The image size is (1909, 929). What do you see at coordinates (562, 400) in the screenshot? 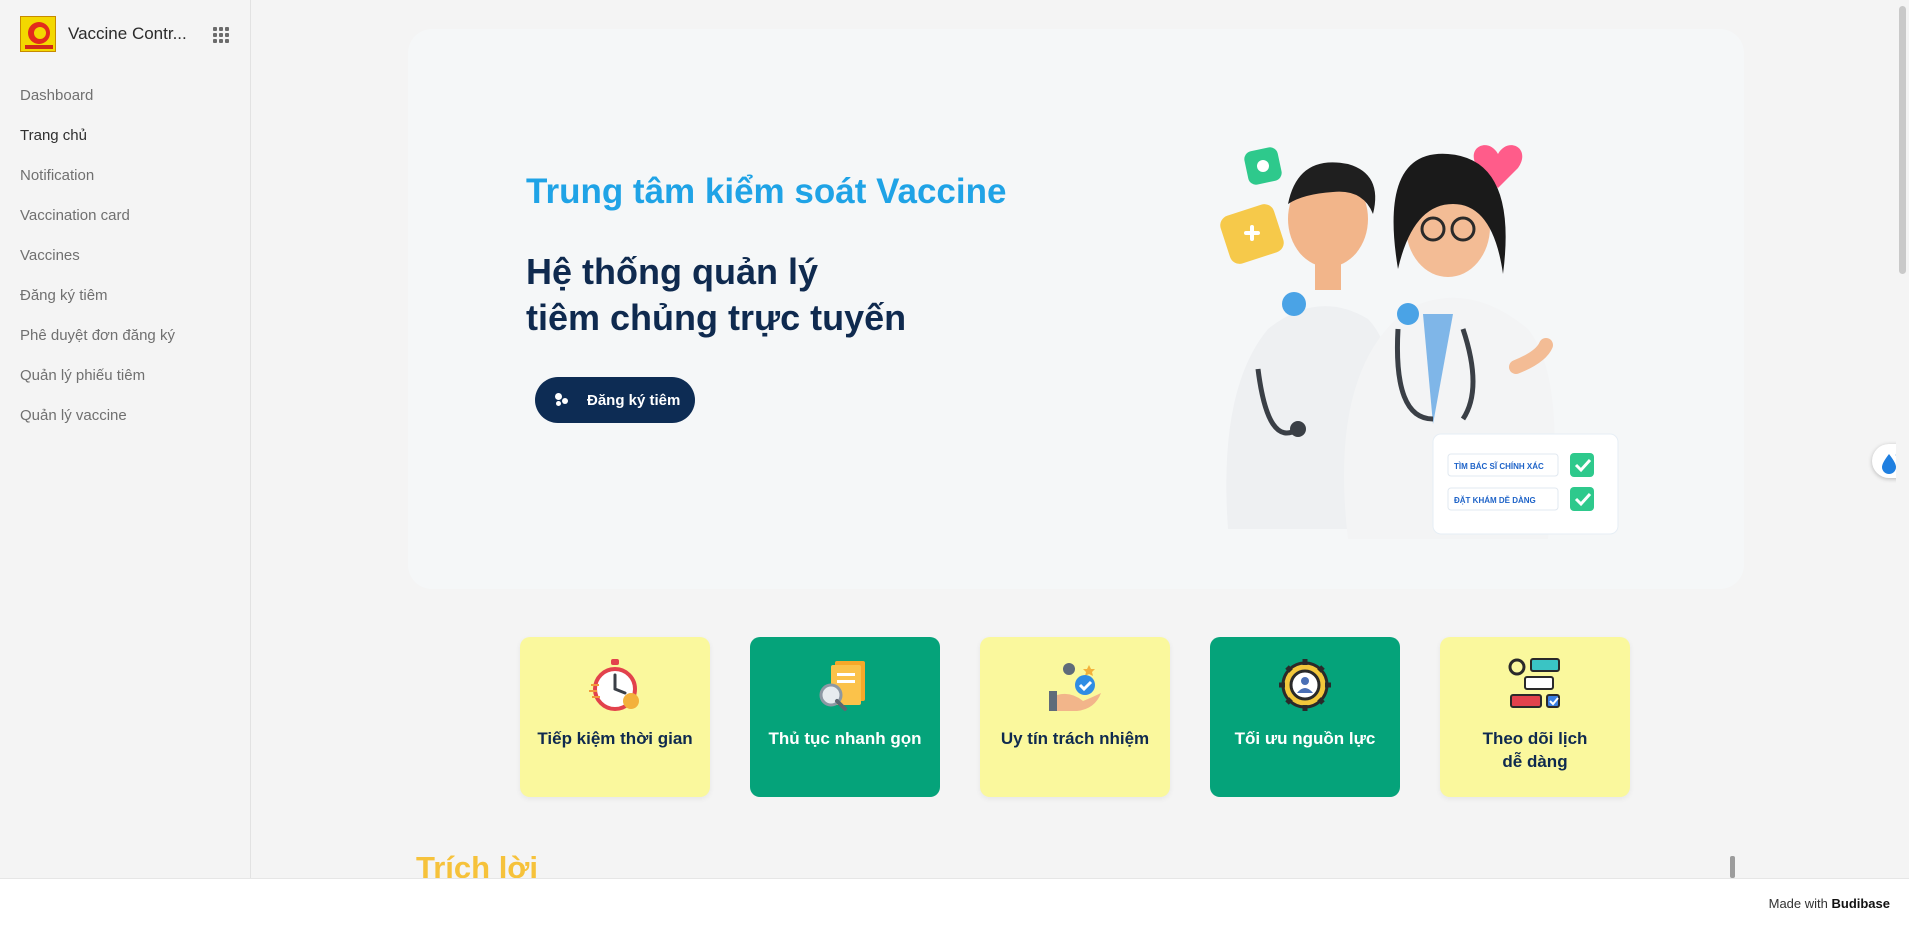
I see `dots-icon` at bounding box center [562, 400].